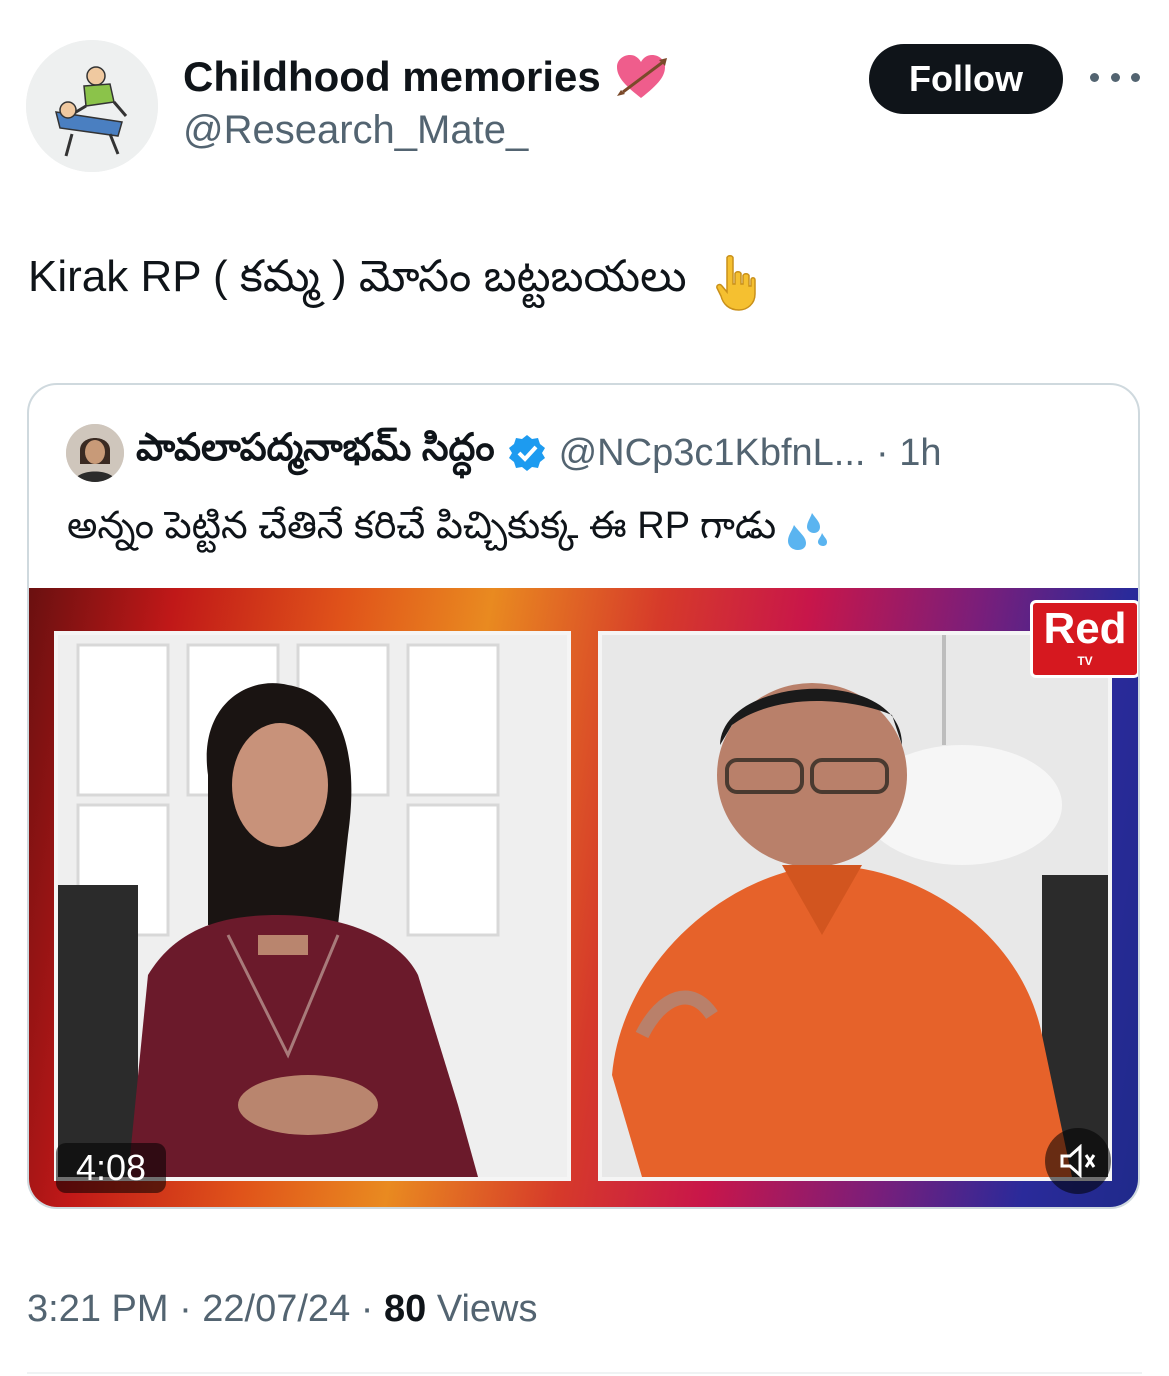  I want to click on channel-logo: Red TV, so click(1084, 639).